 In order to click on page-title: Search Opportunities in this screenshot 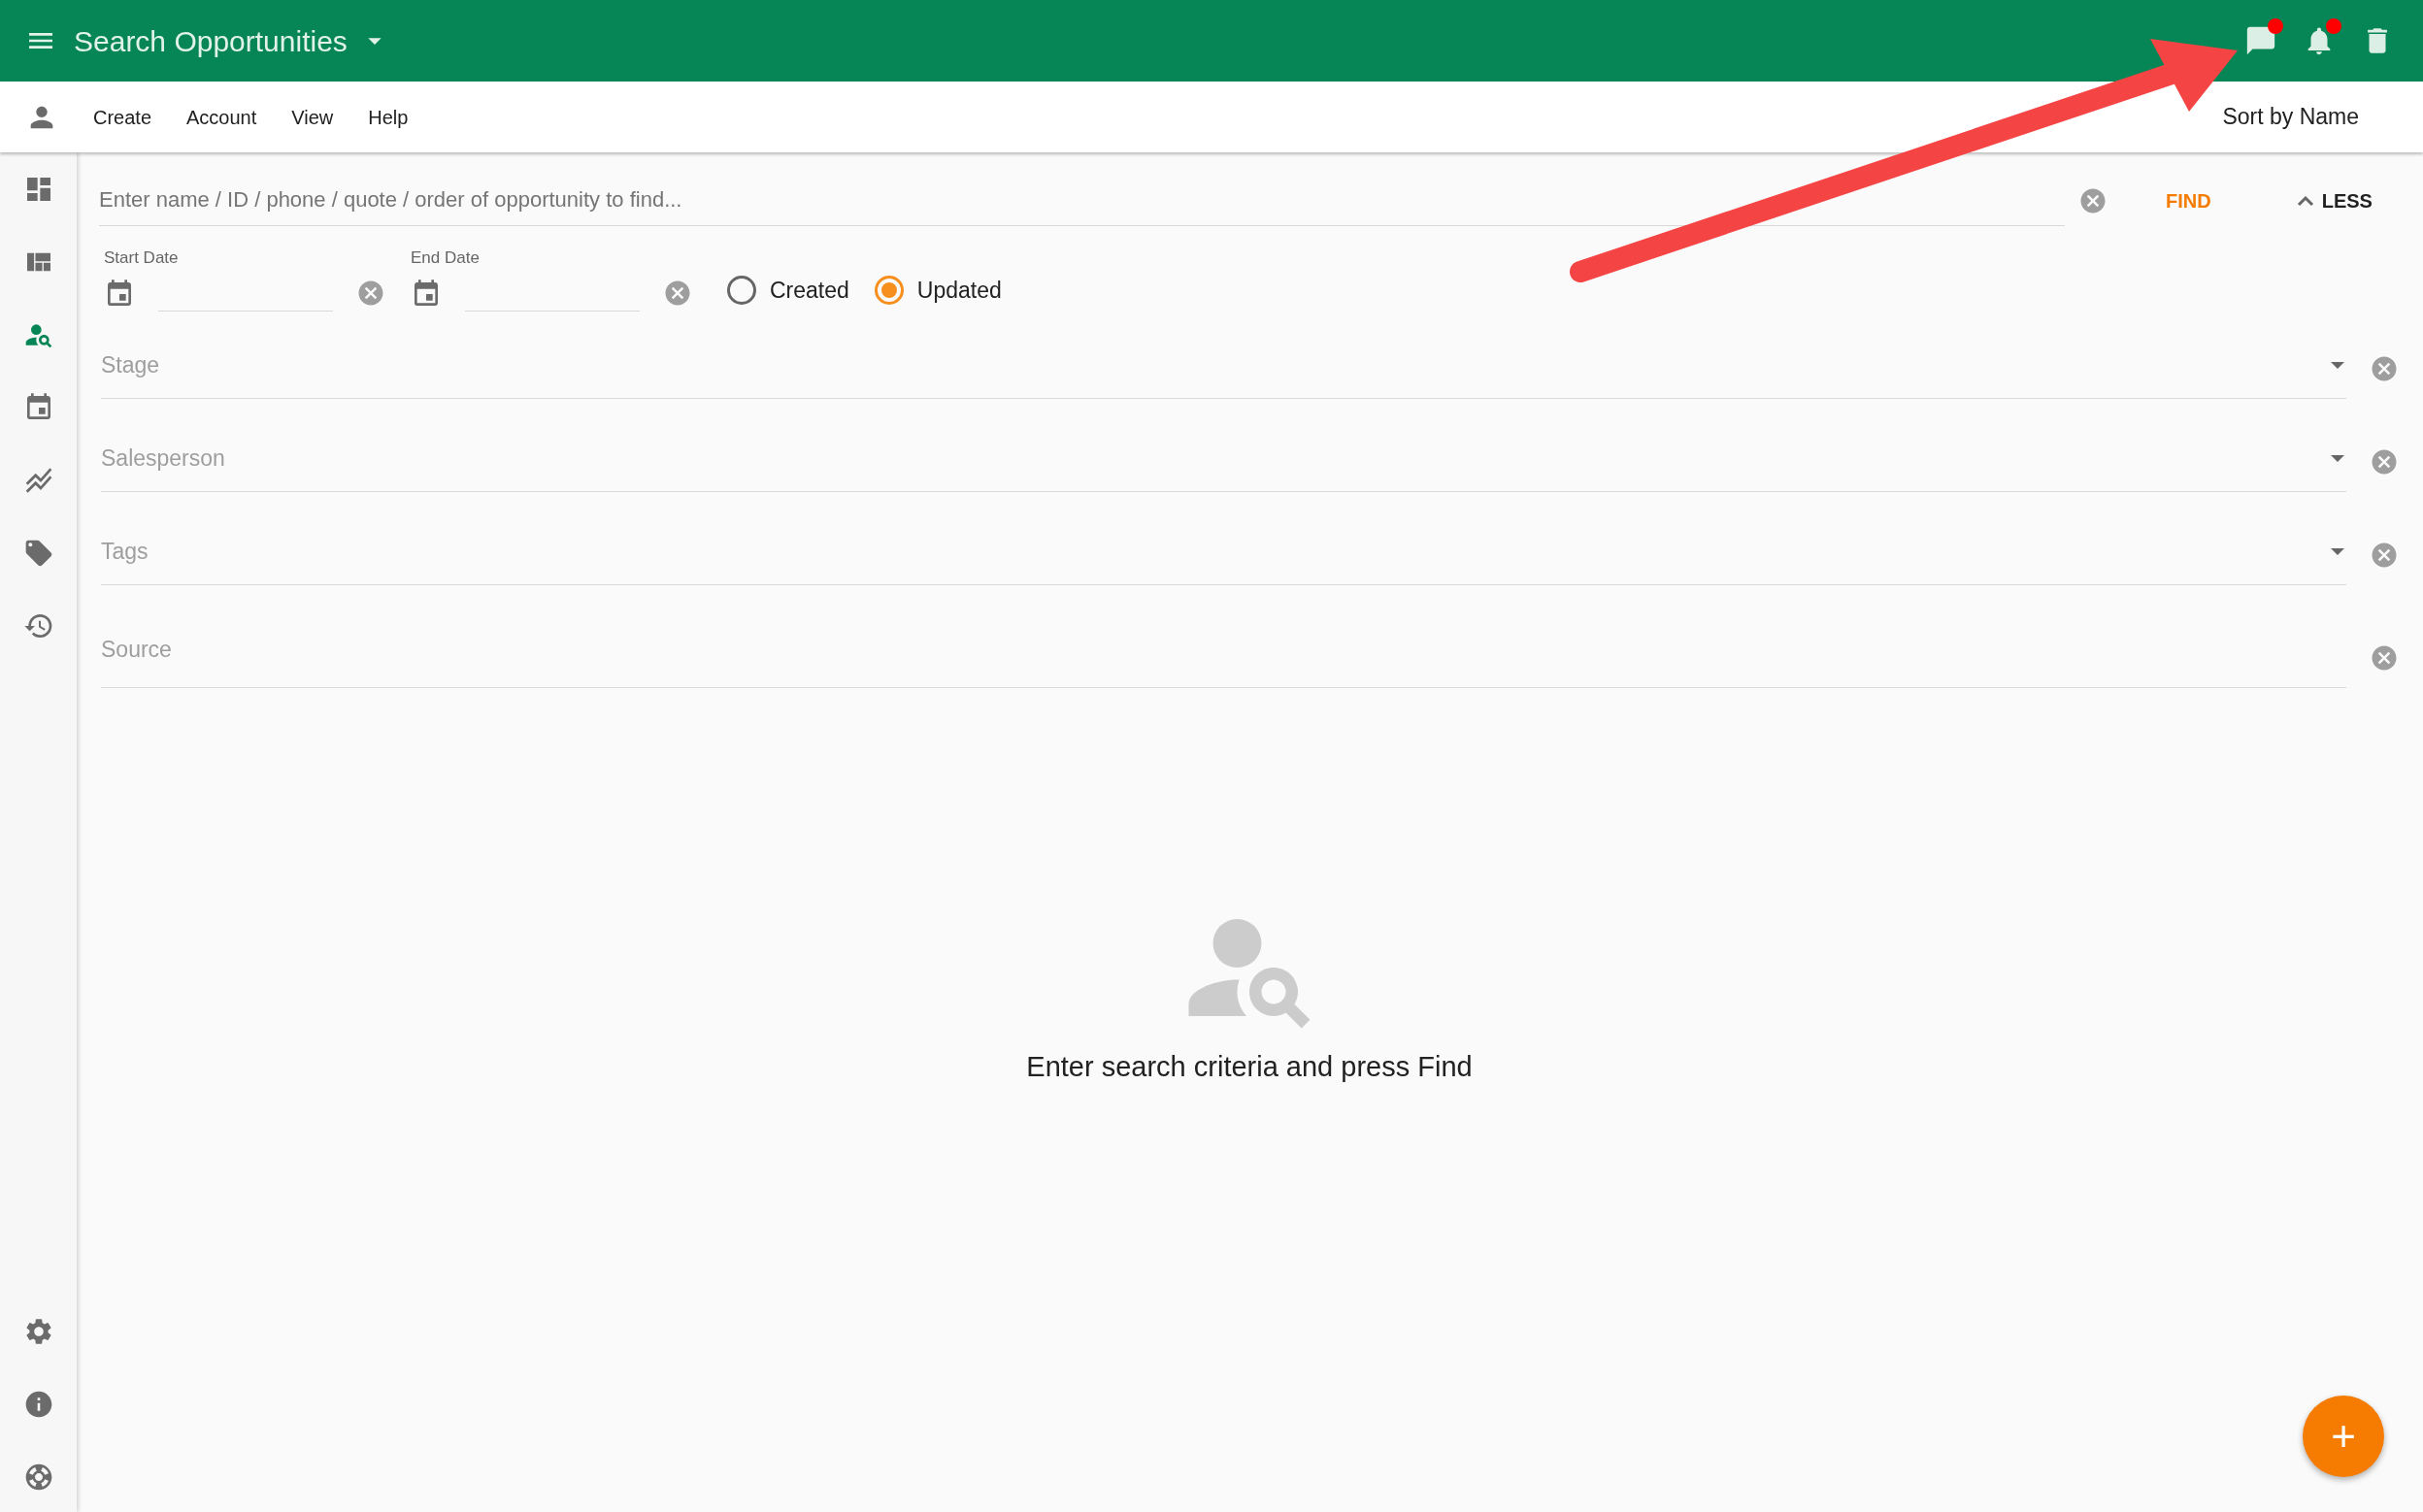, I will do `click(211, 41)`.